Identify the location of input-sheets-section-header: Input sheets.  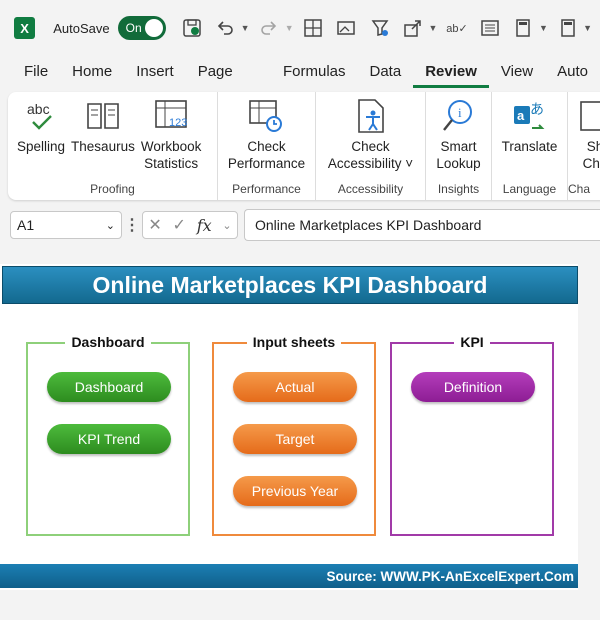
(294, 342).